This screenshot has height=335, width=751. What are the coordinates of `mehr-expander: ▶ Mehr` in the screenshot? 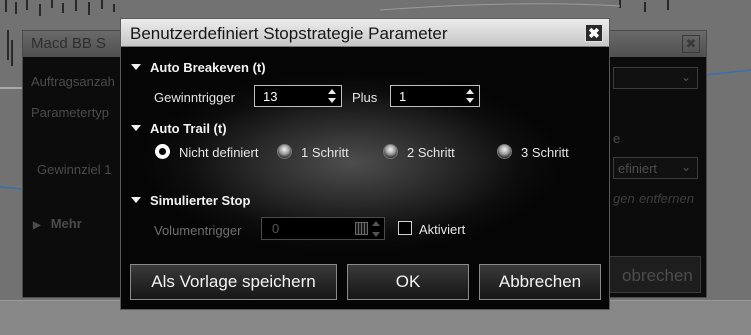 It's located at (57, 223).